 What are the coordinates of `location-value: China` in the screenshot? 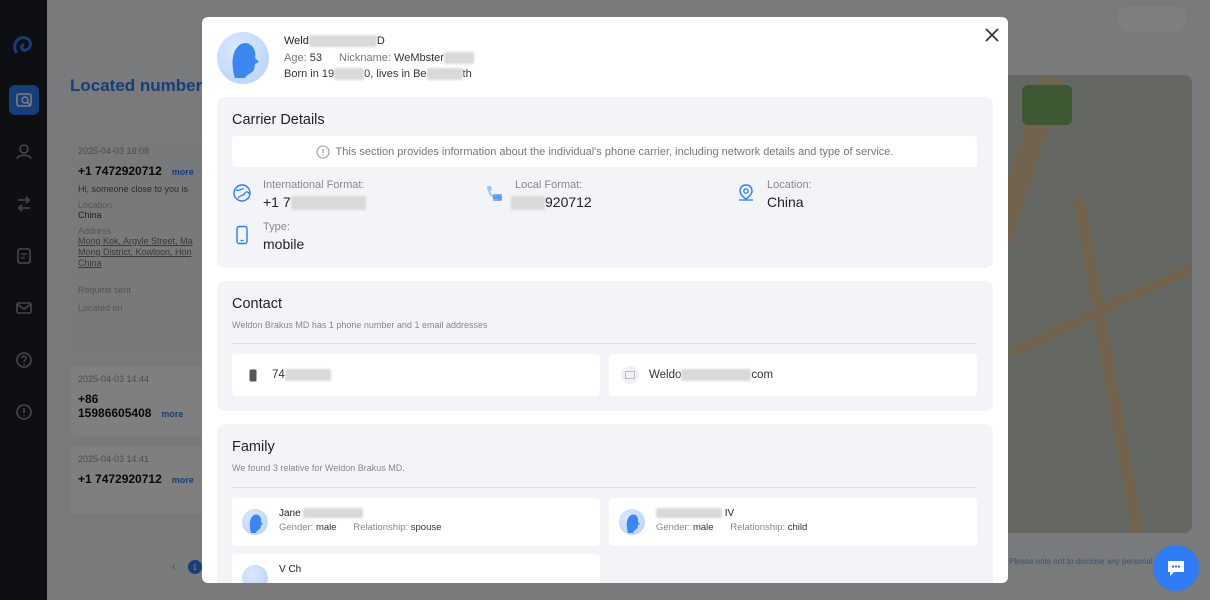 It's located at (785, 202).